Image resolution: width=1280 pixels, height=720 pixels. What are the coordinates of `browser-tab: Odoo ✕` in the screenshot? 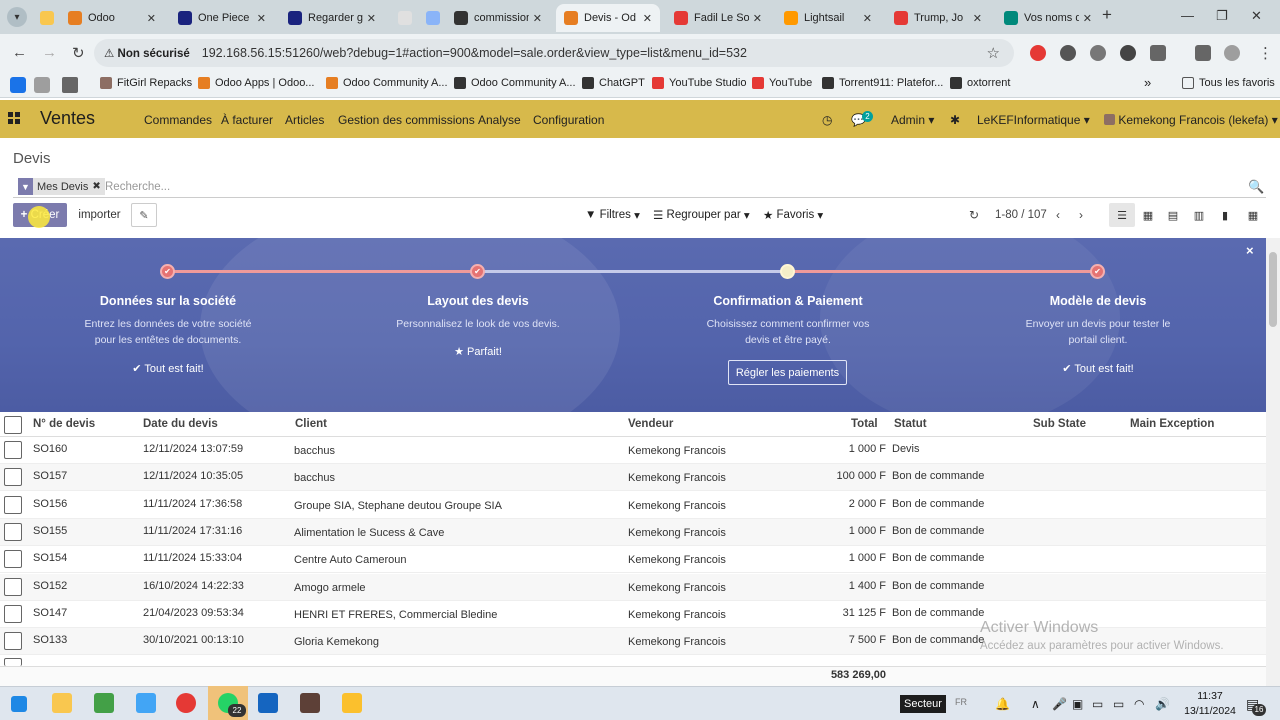 It's located at (112, 18).